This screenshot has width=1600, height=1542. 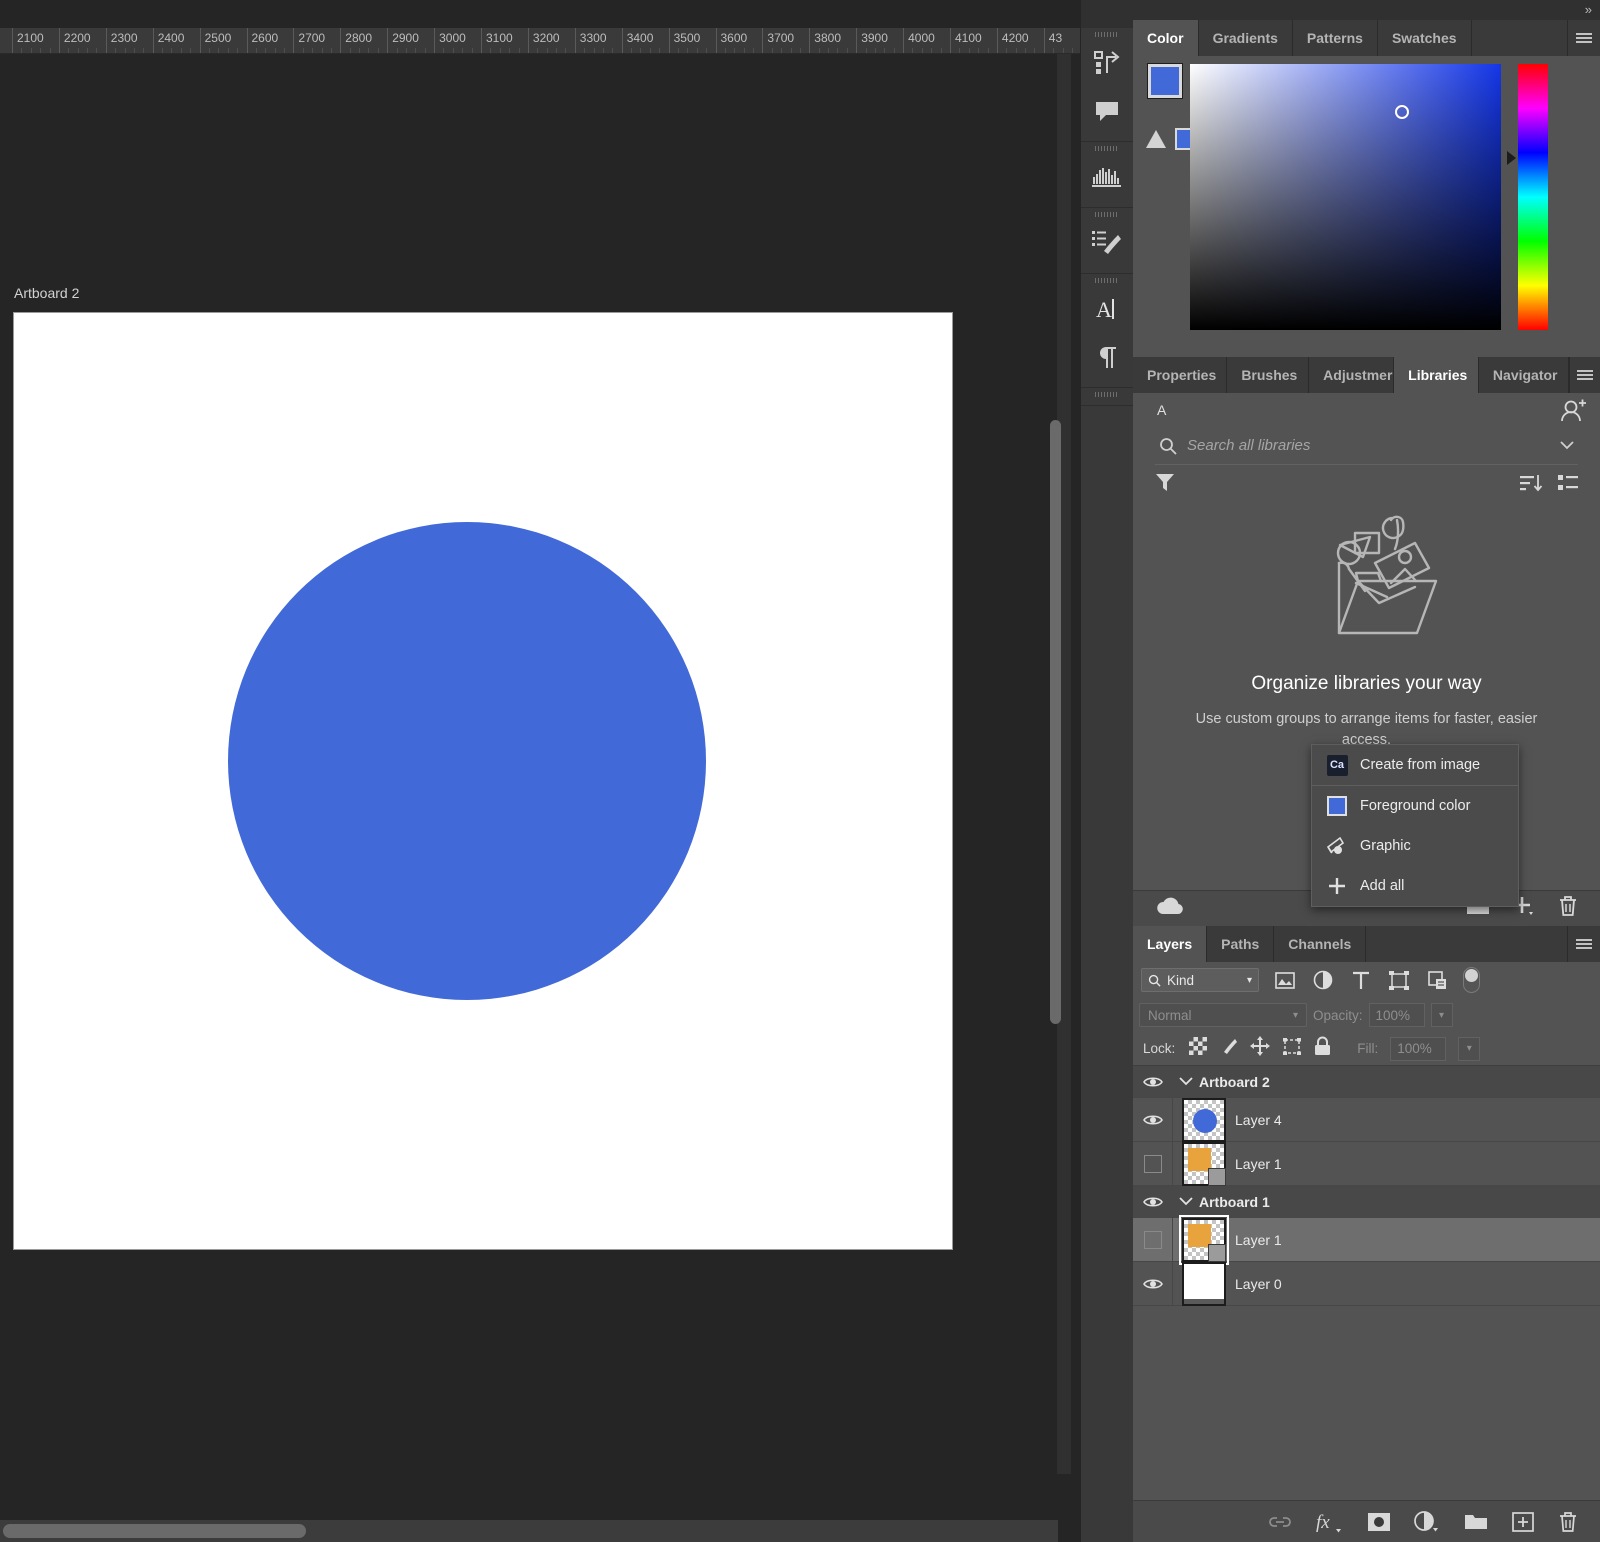 What do you see at coordinates (1234, 1082) in the screenshot?
I see `layer-name: Artboard 2` at bounding box center [1234, 1082].